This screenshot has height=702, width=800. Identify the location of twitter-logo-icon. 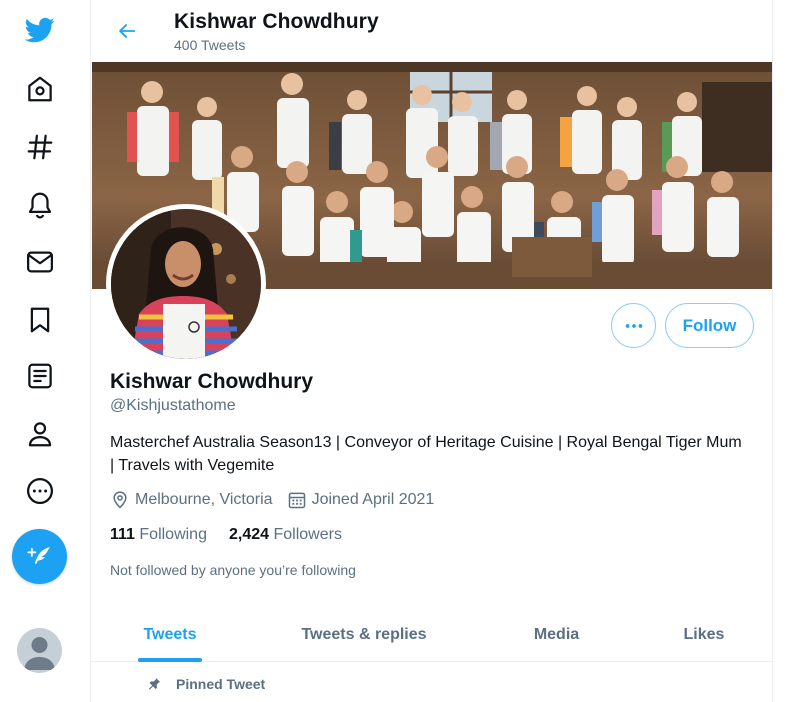
(40, 30).